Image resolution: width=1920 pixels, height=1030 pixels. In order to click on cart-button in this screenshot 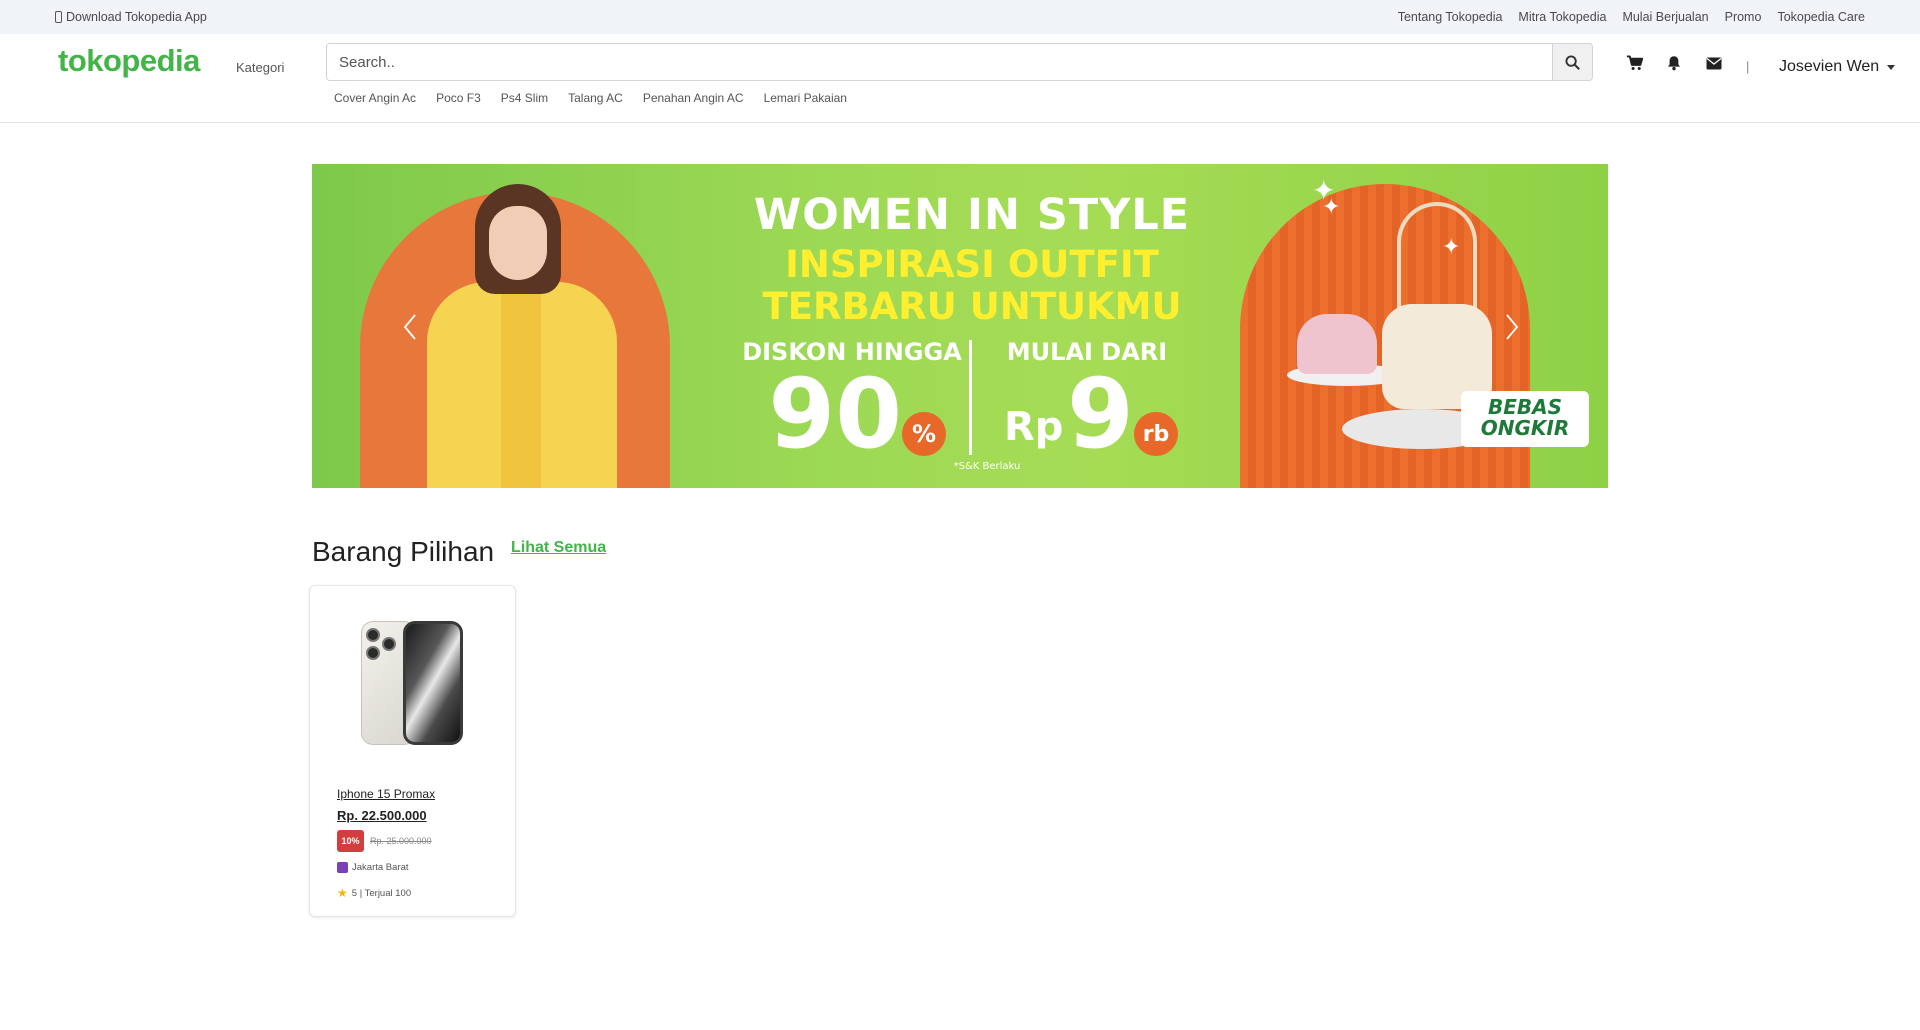, I will do `click(1634, 63)`.